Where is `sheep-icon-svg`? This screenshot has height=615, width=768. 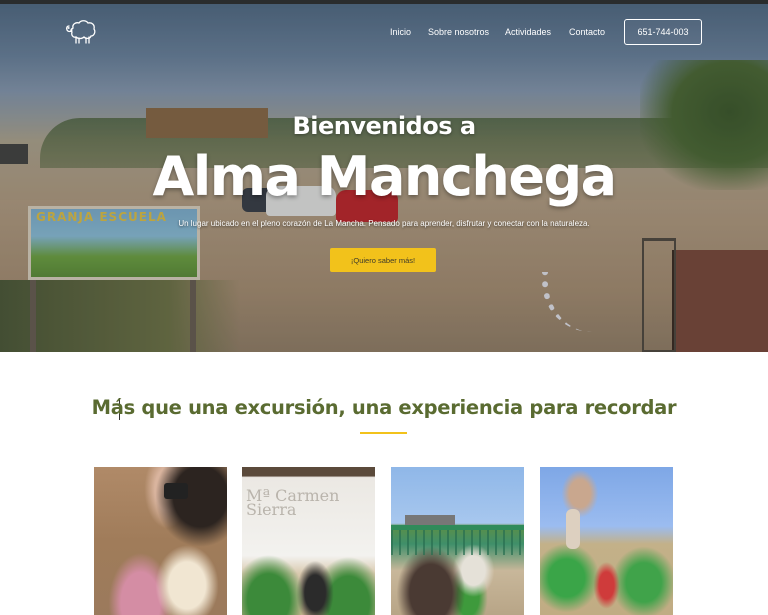
sheep-icon-svg is located at coordinates (80, 32).